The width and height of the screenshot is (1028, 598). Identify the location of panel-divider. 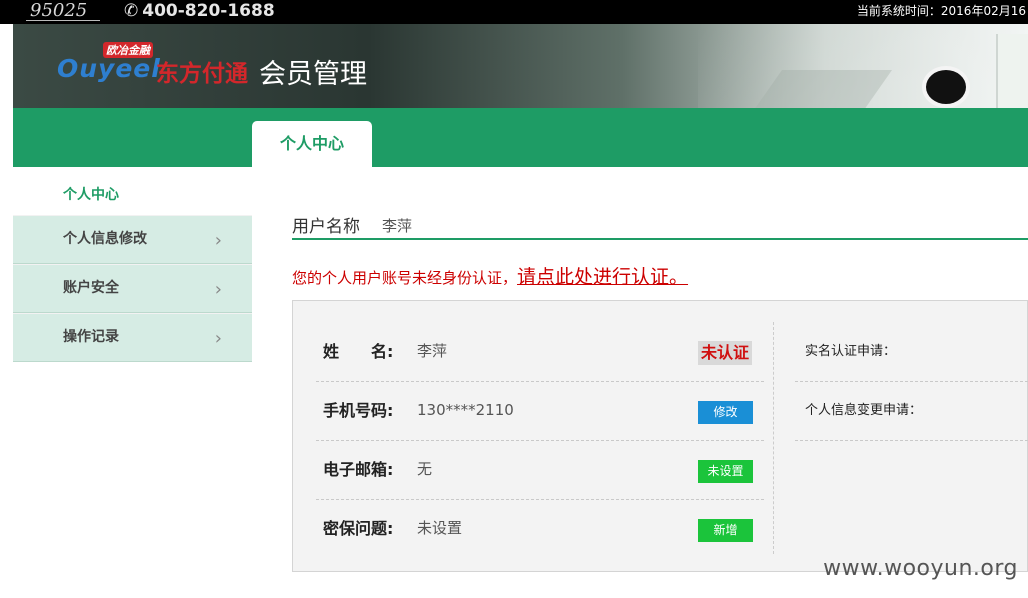
(773, 438).